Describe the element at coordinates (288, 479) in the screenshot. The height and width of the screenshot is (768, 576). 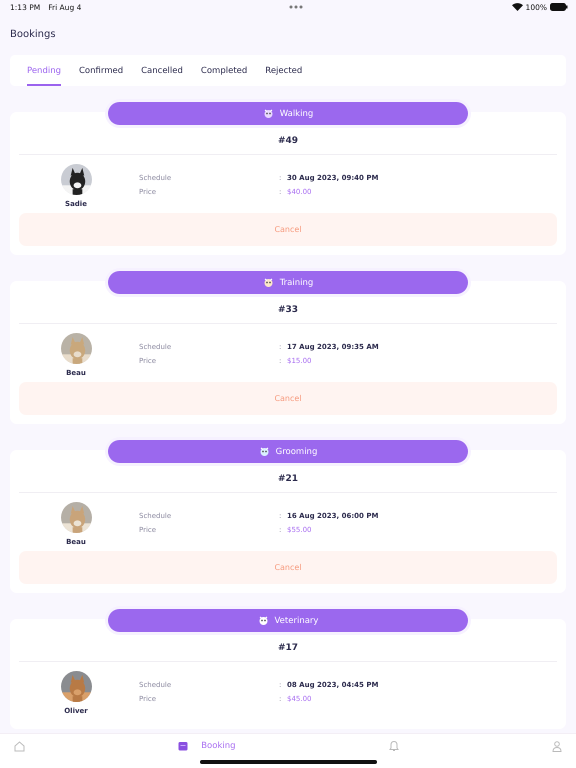
I see `booking-number: #21` at that location.